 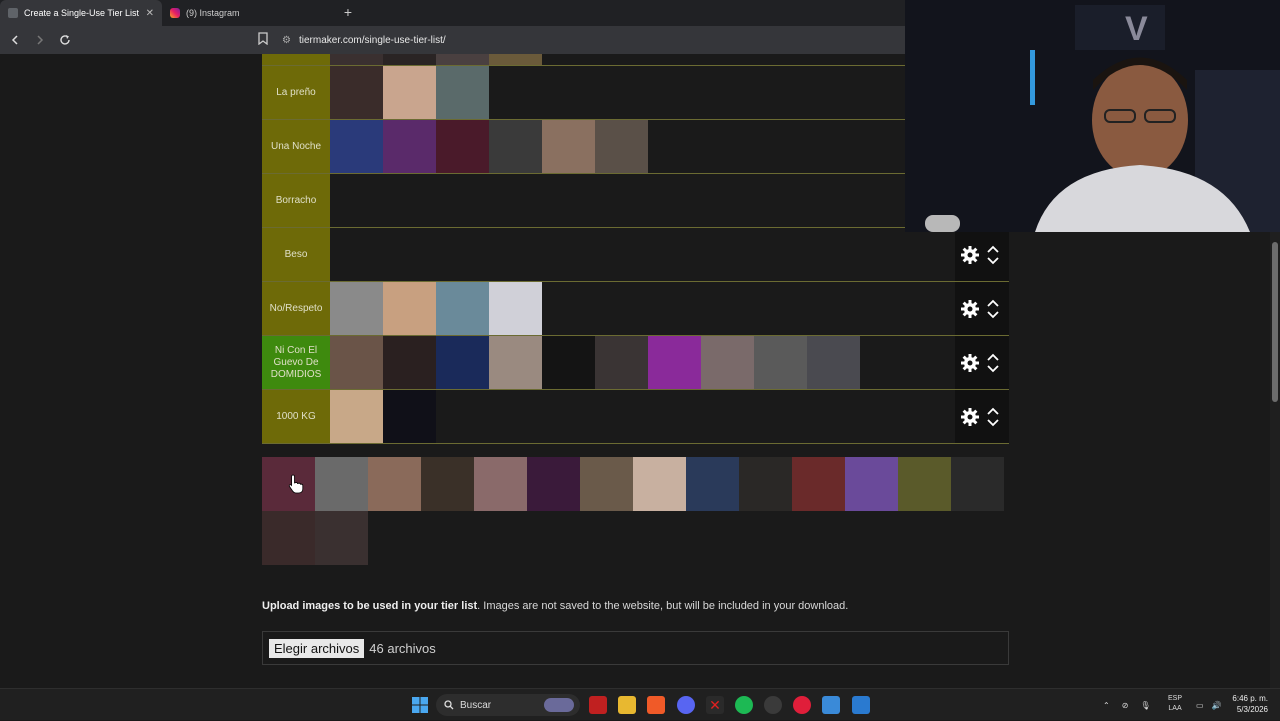 What do you see at coordinates (296, 308) in the screenshot?
I see `tier-label: No/Respeto` at bounding box center [296, 308].